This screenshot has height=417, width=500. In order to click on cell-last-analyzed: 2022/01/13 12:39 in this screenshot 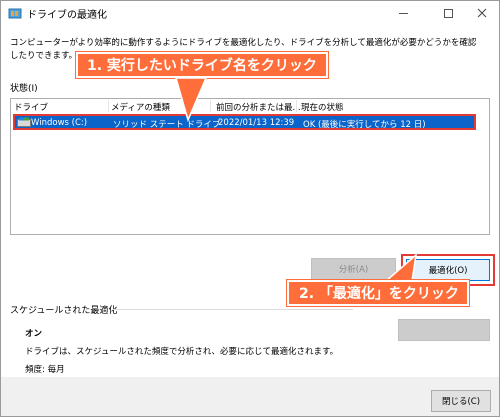, I will do `click(256, 123)`.